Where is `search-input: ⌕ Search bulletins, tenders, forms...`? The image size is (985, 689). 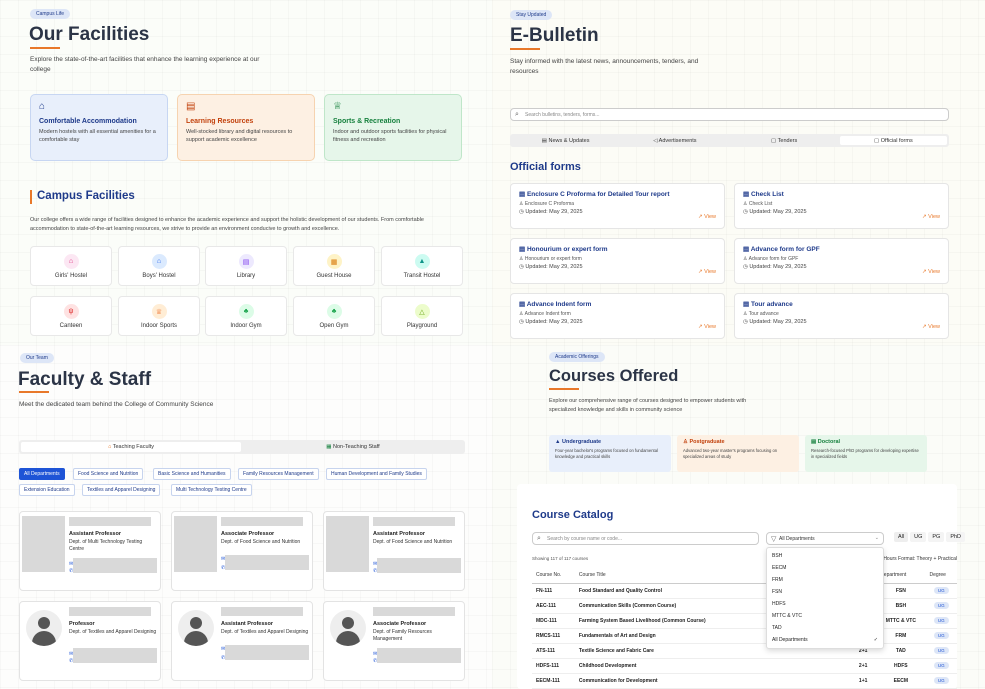 search-input: ⌕ Search bulletins, tenders, forms... is located at coordinates (729, 114).